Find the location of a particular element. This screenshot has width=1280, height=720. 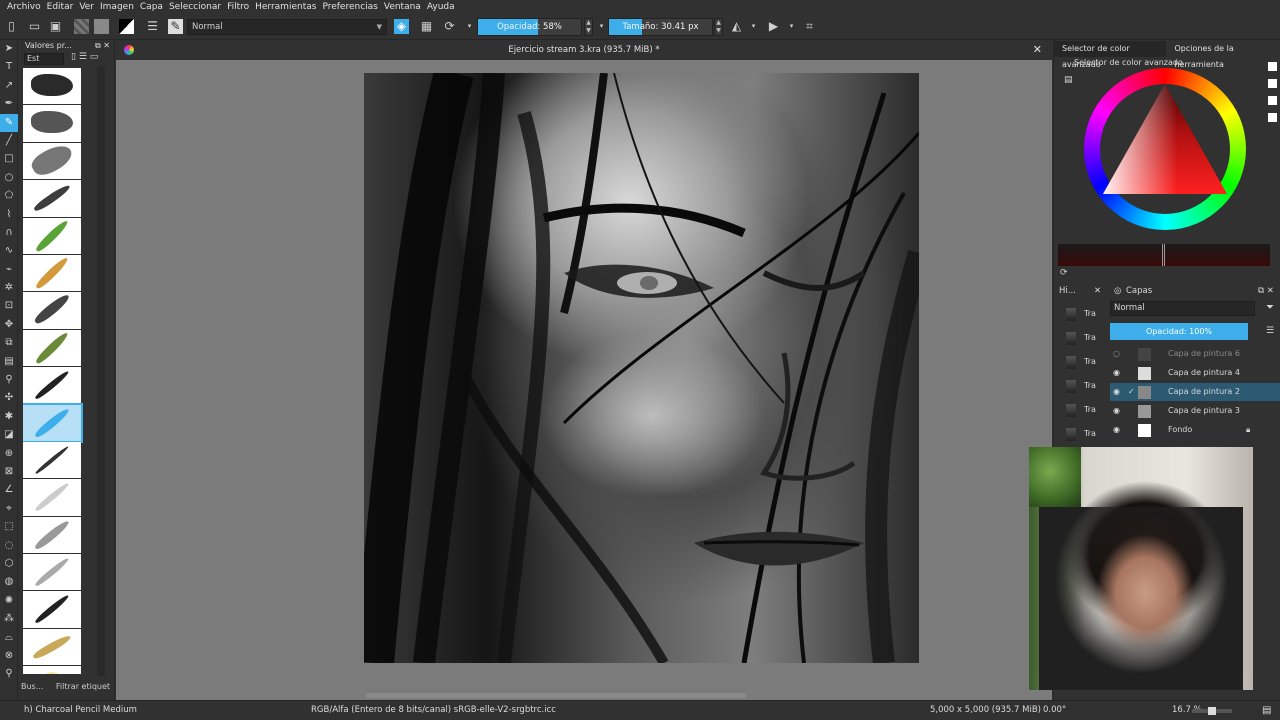

transform-tool-icon: ⧉ is located at coordinates (9, 343).